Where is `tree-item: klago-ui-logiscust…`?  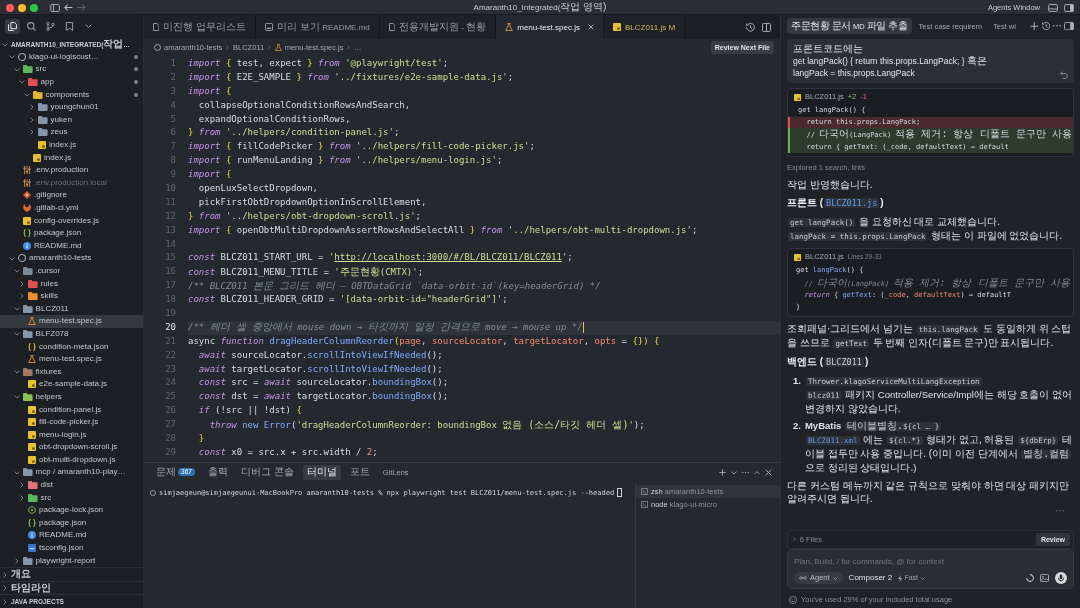
tree-item: klago-ui-logiscust… is located at coordinates (71, 57).